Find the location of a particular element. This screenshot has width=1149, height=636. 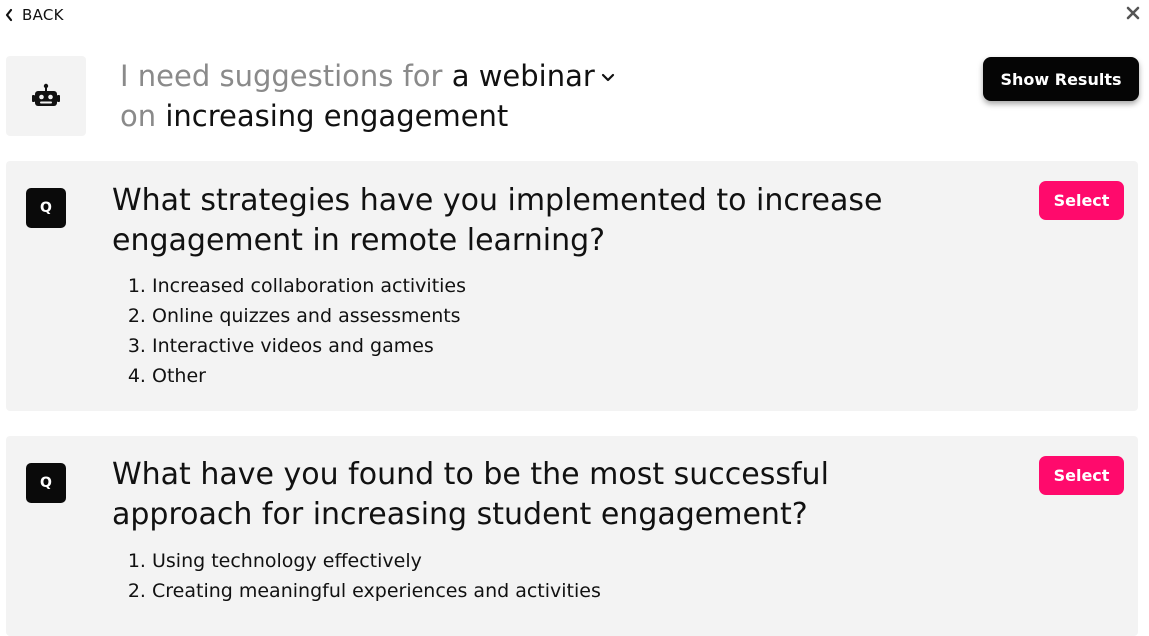

robot-icon is located at coordinates (46, 94).